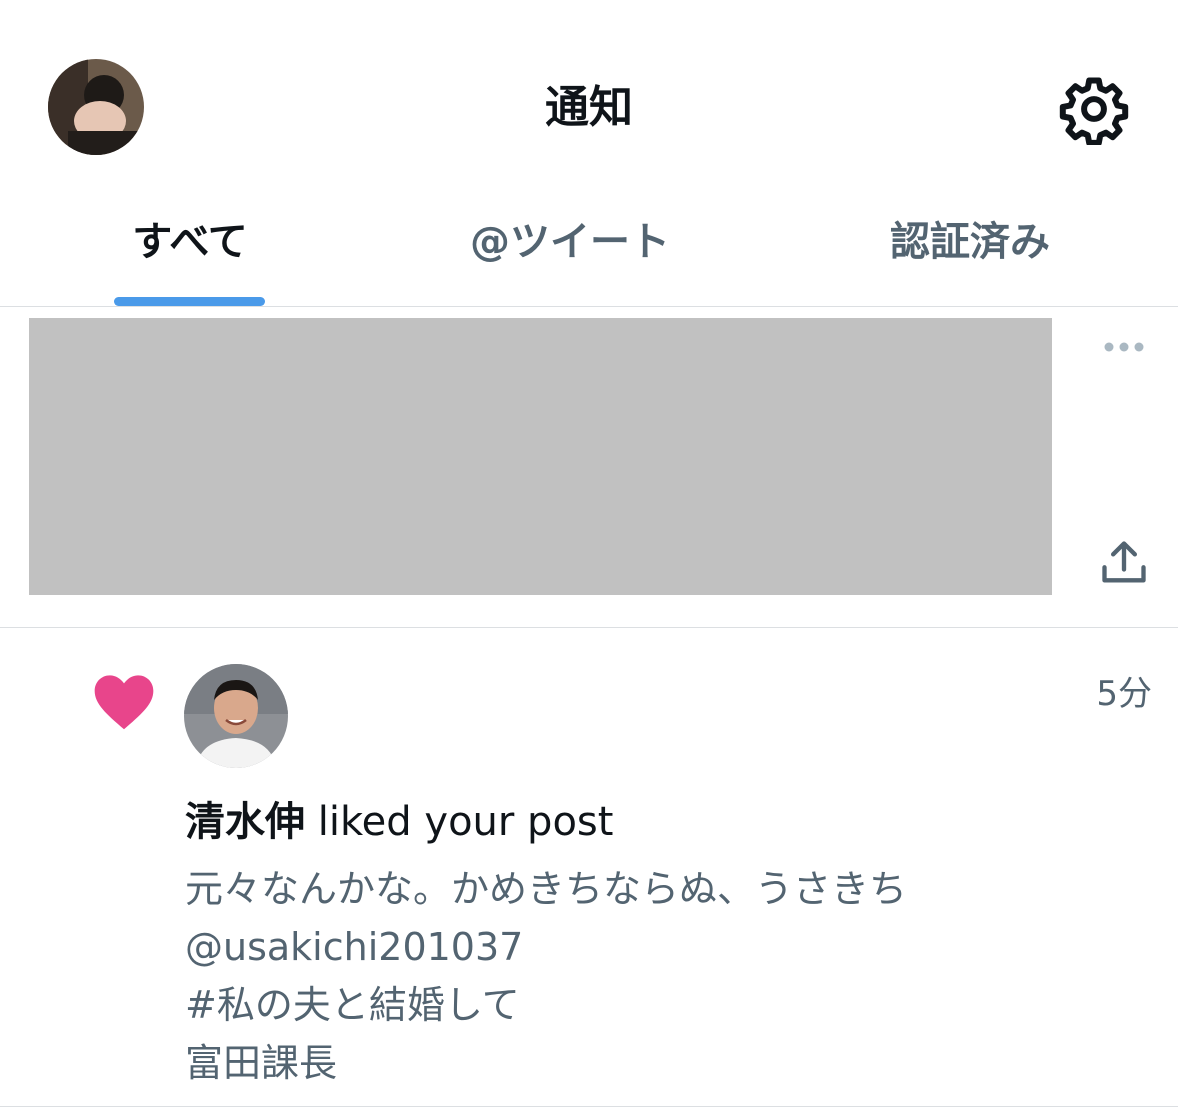 The width and height of the screenshot is (1178, 1118). I want to click on notification-headline: 清水伸 liked your post, so click(635, 822).